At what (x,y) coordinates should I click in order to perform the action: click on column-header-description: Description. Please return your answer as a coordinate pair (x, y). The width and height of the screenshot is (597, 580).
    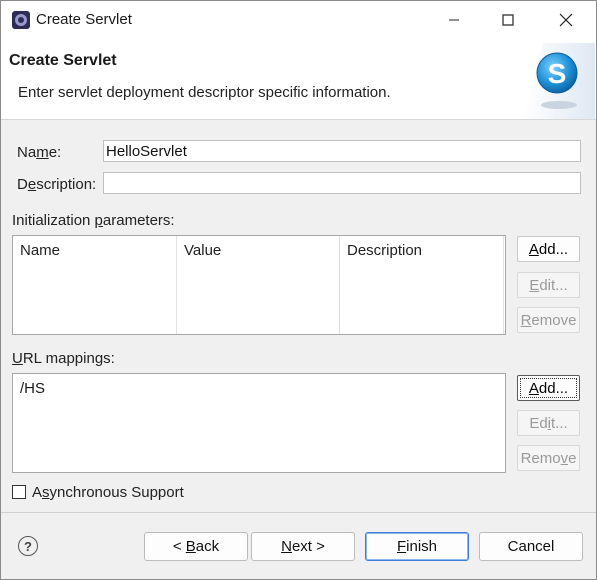
    Looking at the image, I should click on (422, 285).